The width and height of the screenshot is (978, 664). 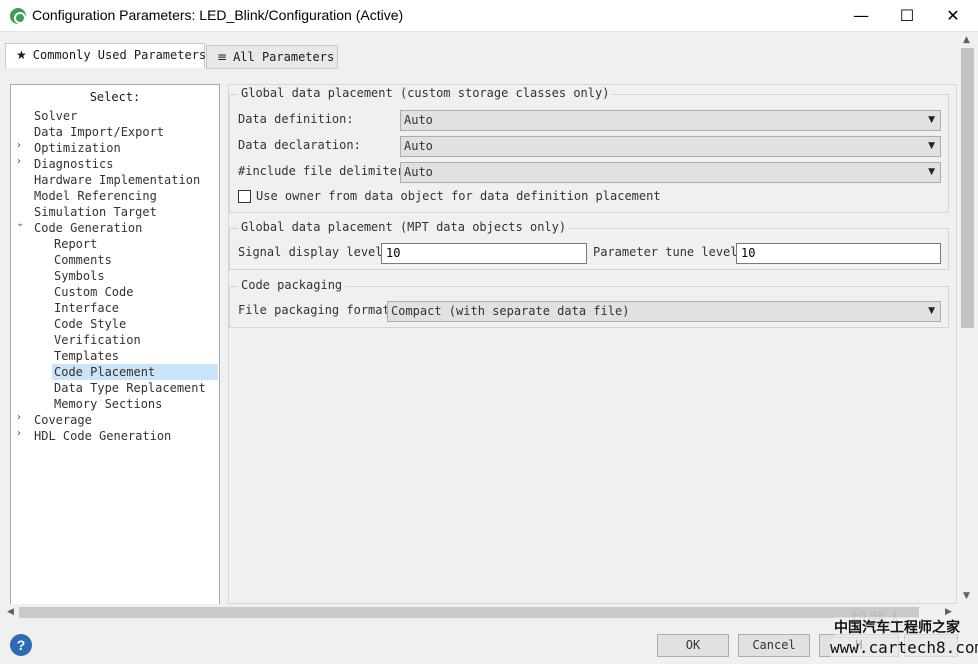 What do you see at coordinates (317, 310) in the screenshot?
I see `file-packaging-format-label: File packaging format:` at bounding box center [317, 310].